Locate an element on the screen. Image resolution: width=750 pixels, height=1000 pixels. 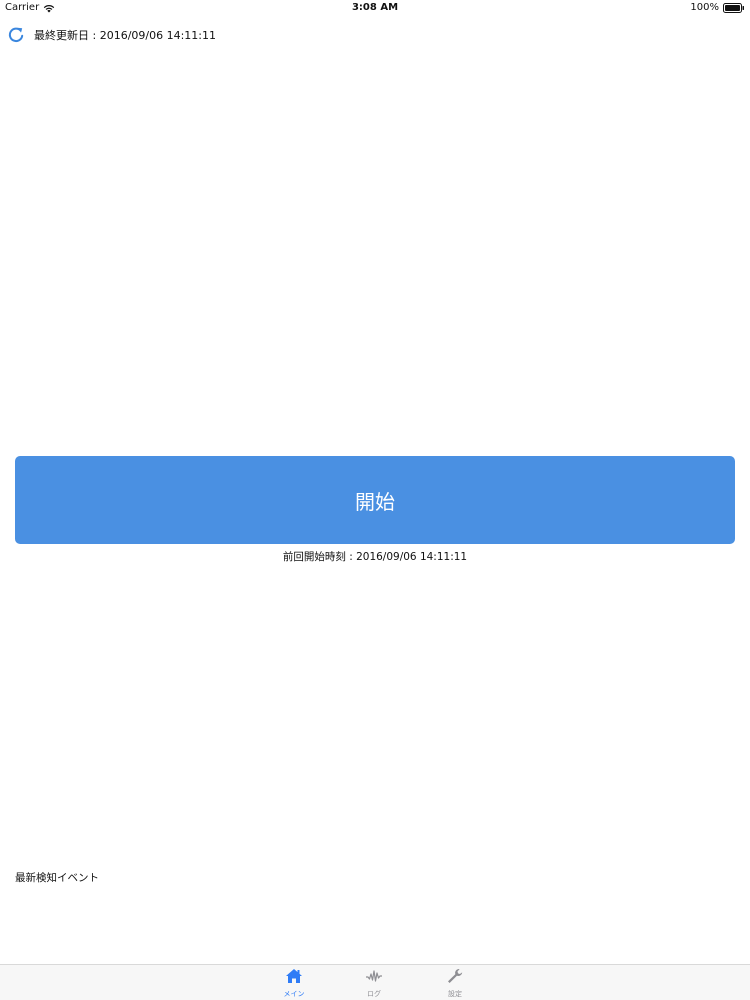
tab-settings: 設定 is located at coordinates (455, 983).